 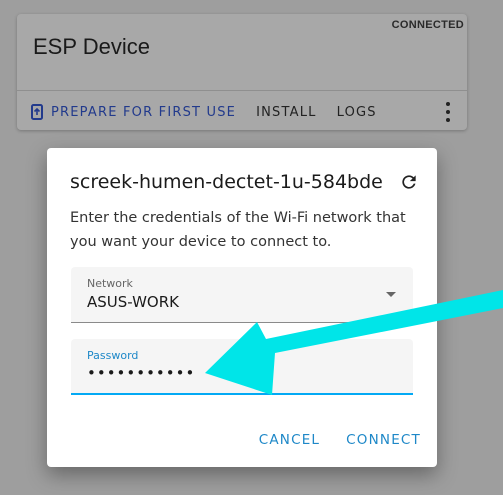 What do you see at coordinates (409, 182) in the screenshot?
I see `refresh-icon` at bounding box center [409, 182].